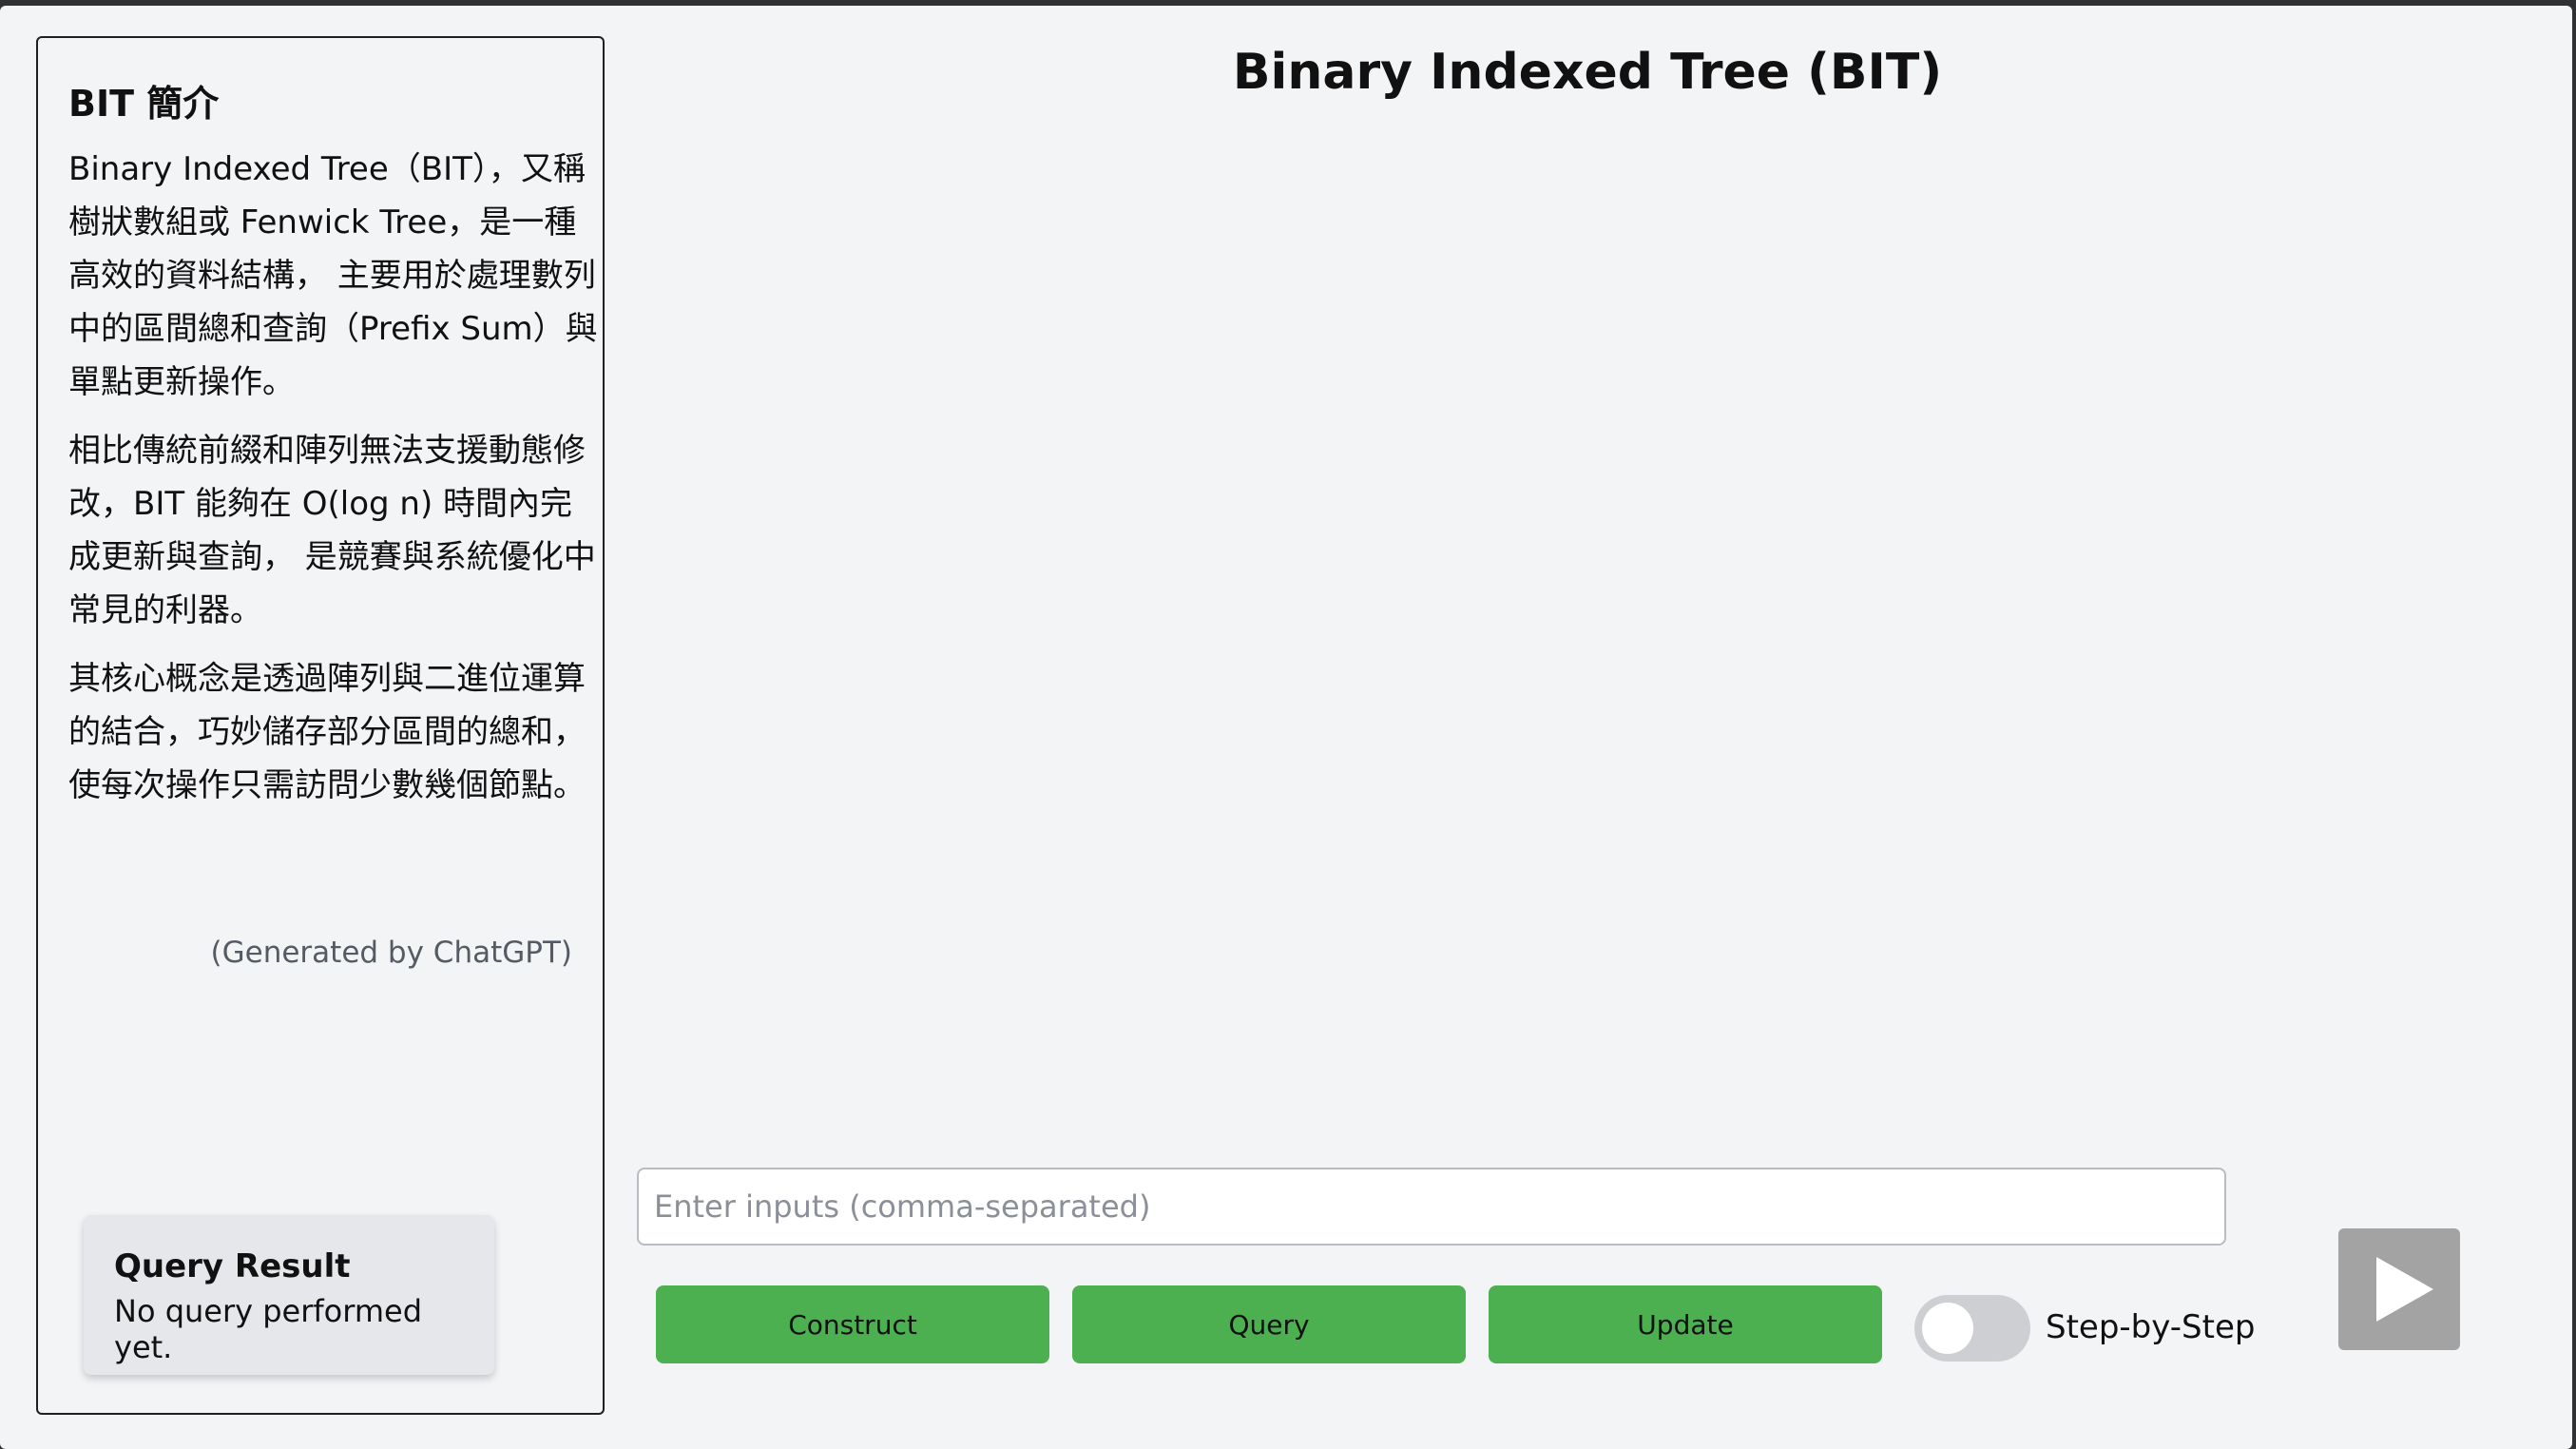 This screenshot has height=1449, width=2576. What do you see at coordinates (1269, 1324) in the screenshot?
I see `query-button: Query` at bounding box center [1269, 1324].